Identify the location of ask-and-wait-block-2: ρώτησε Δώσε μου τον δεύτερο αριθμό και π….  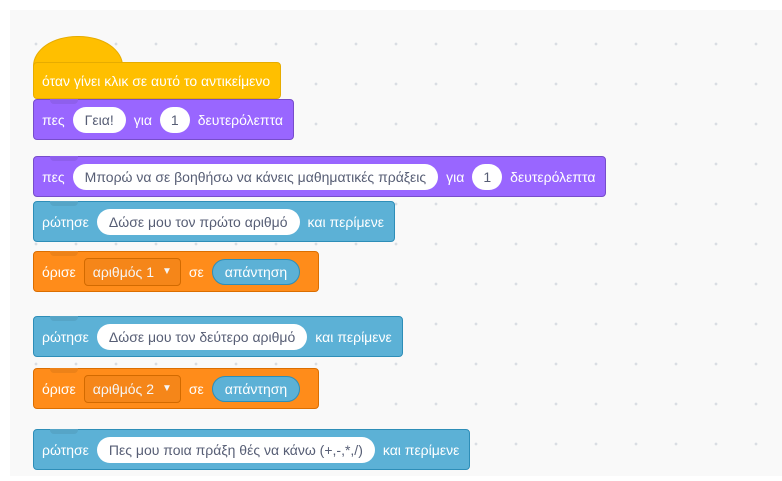
(218, 336).